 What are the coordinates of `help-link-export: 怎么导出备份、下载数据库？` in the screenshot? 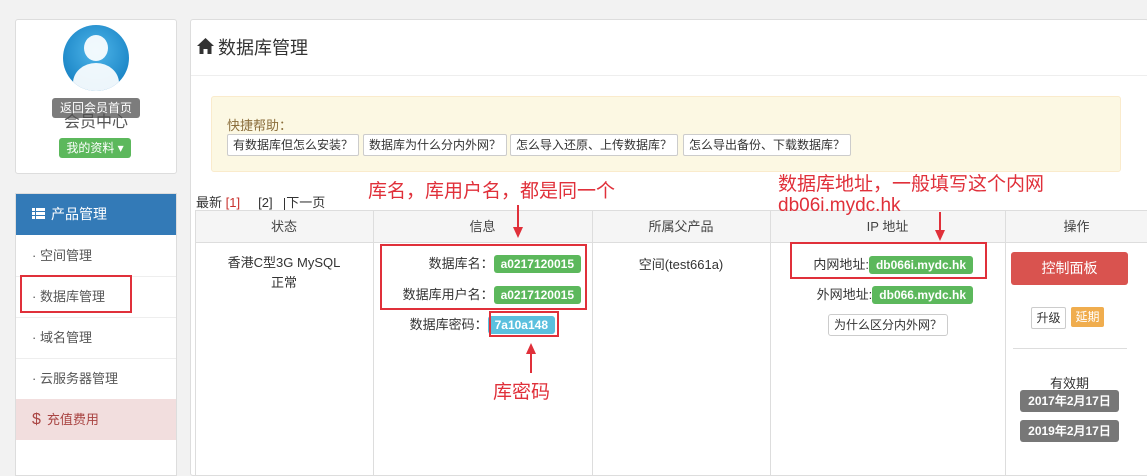 It's located at (767, 145).